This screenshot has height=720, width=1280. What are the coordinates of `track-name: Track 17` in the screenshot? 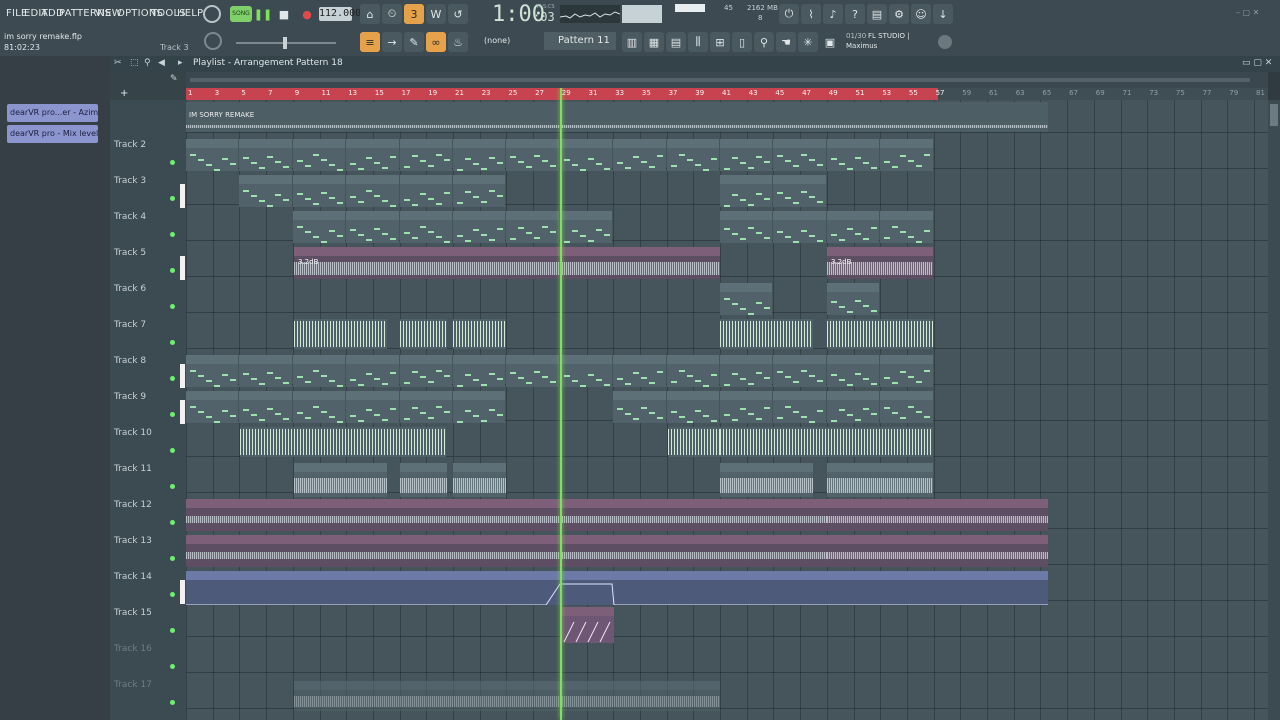 It's located at (133, 685).